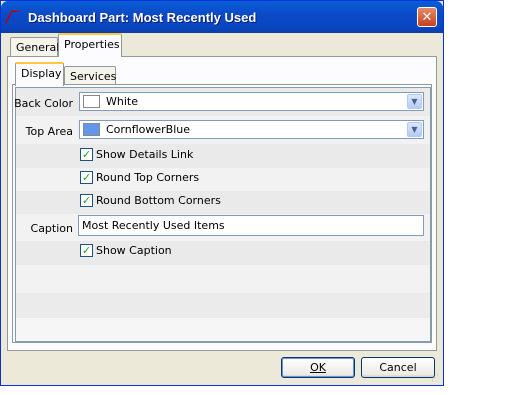 The image size is (529, 395). What do you see at coordinates (251, 129) in the screenshot?
I see `top-area-select: CornflowerBlue ▼` at bounding box center [251, 129].